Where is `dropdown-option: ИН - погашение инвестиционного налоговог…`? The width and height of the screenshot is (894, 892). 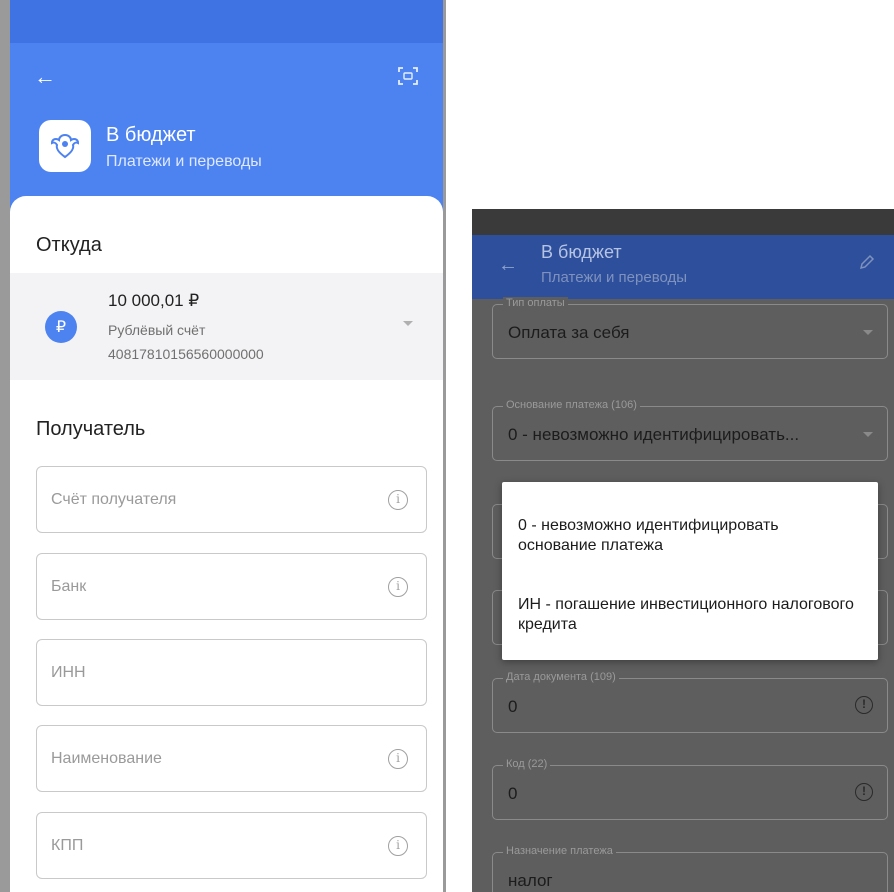 dropdown-option: ИН - погашение инвестиционного налоговог… is located at coordinates (688, 615).